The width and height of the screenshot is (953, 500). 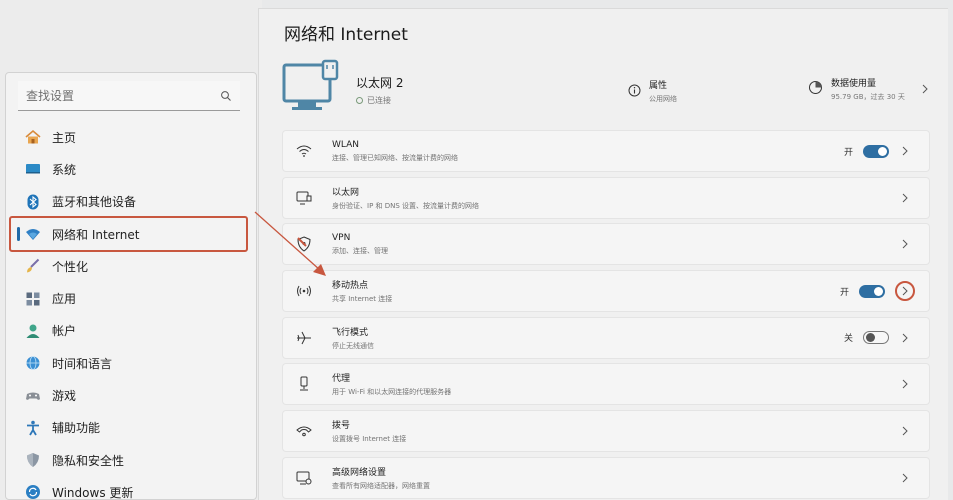 What do you see at coordinates (848, 339) in the screenshot?
I see `toggle-state-label: 关` at bounding box center [848, 339].